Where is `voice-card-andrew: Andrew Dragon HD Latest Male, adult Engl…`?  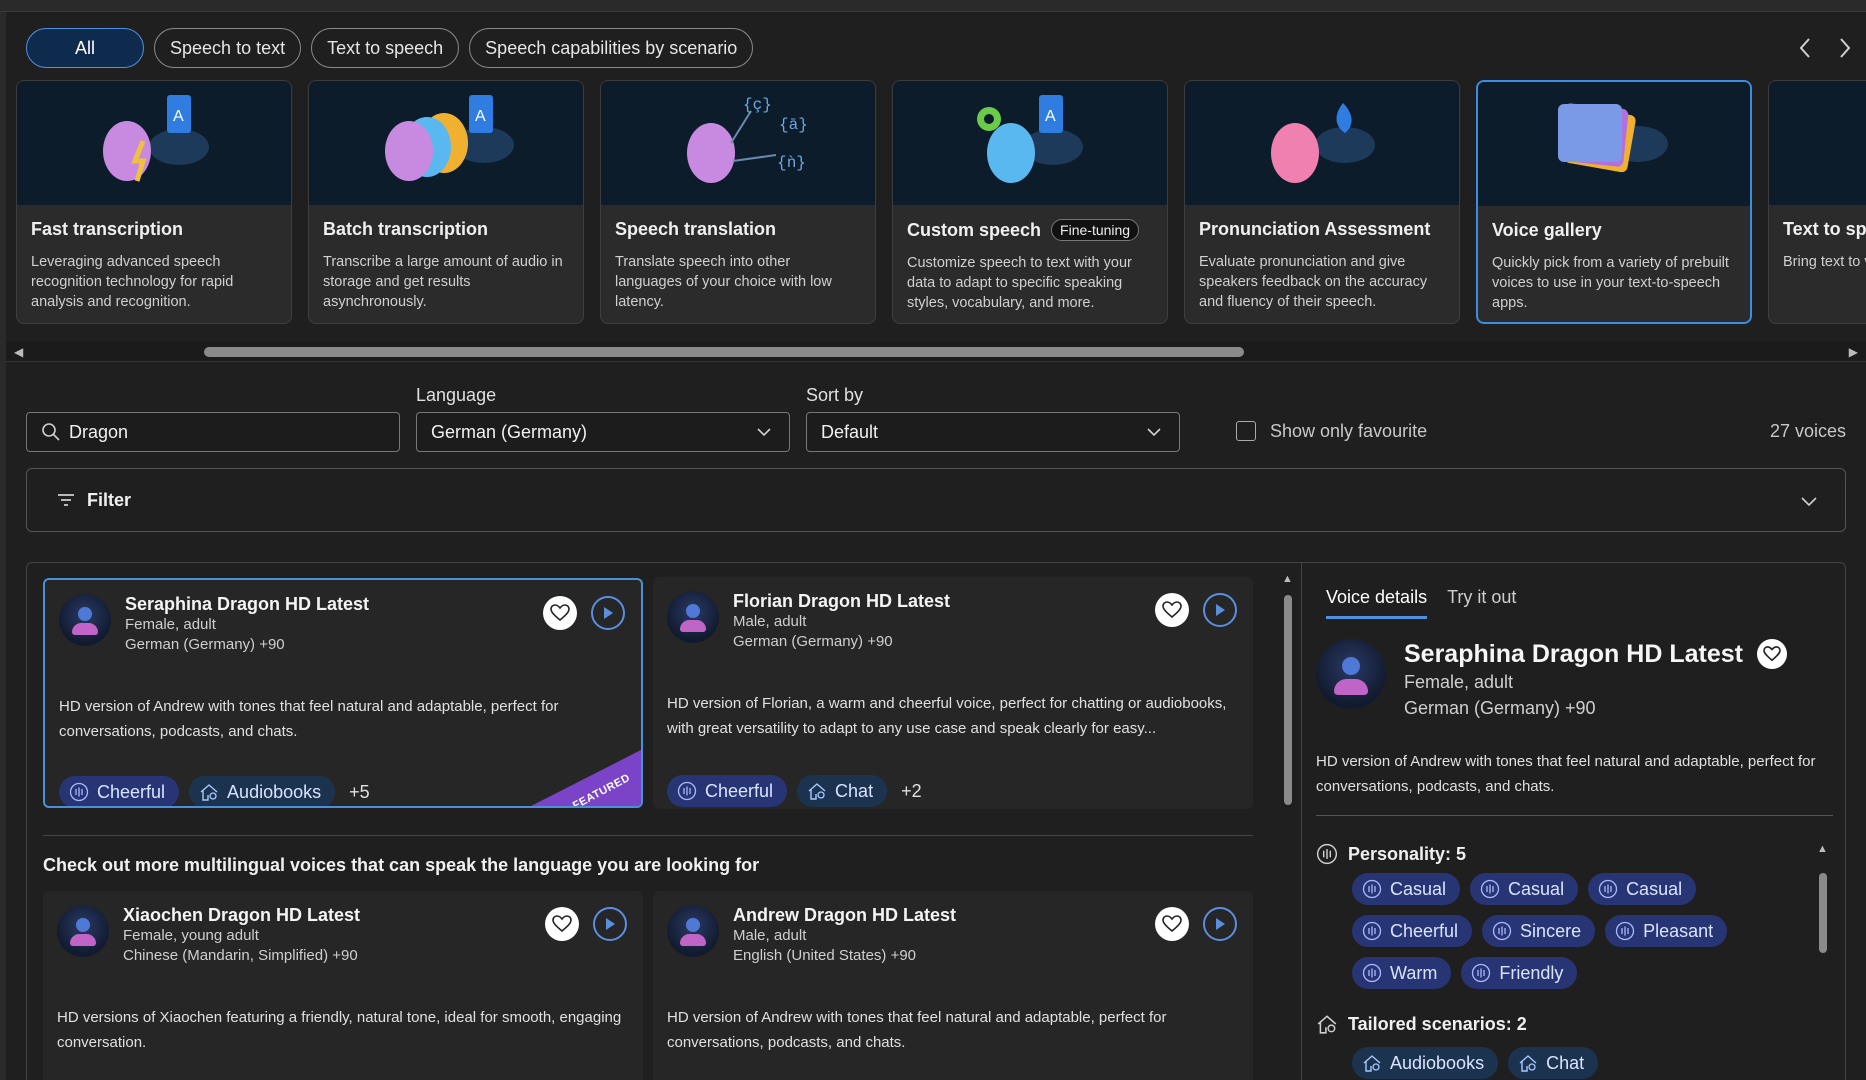
voice-card-andrew: Andrew Dragon HD Latest Male, adult Engl… is located at coordinates (953, 985).